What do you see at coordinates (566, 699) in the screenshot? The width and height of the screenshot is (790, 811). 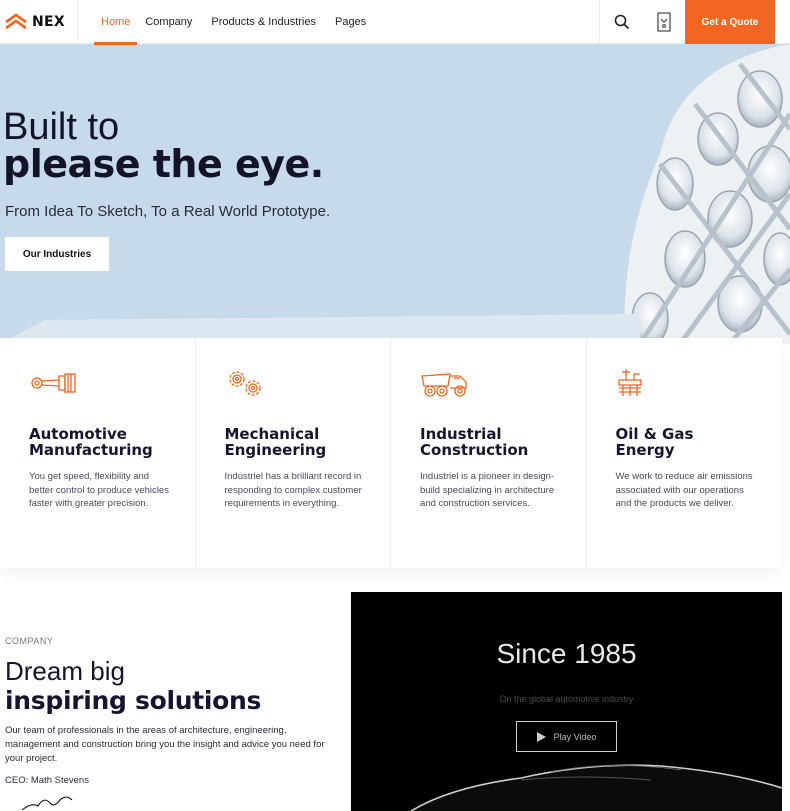 I see `video-subtitle: On the global automotive industry` at bounding box center [566, 699].